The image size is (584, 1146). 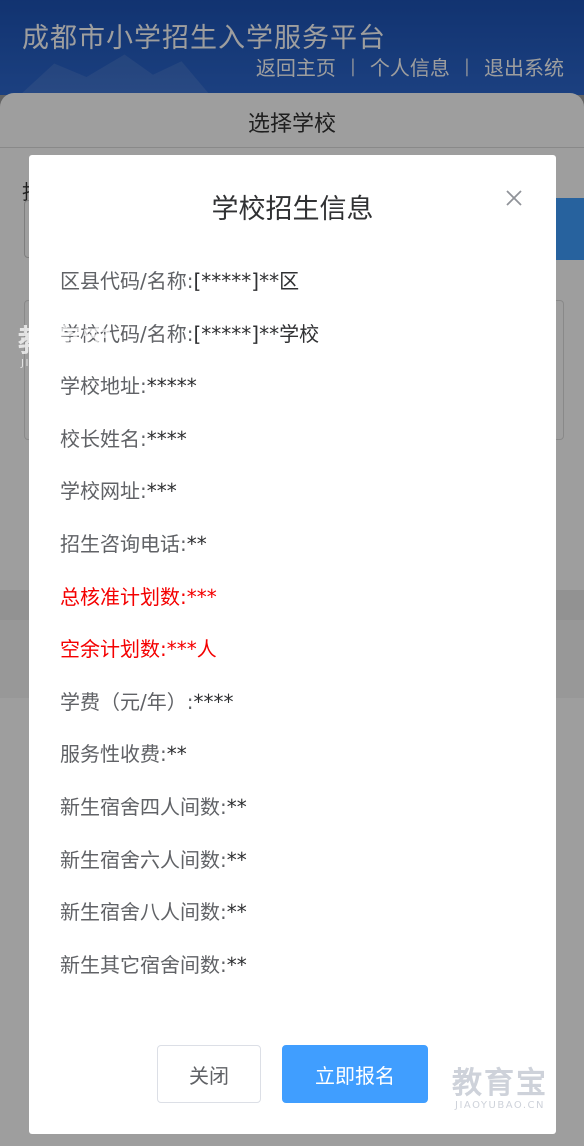 I want to click on info-label: 新生宿舍八人间数:, so click(x=143, y=912).